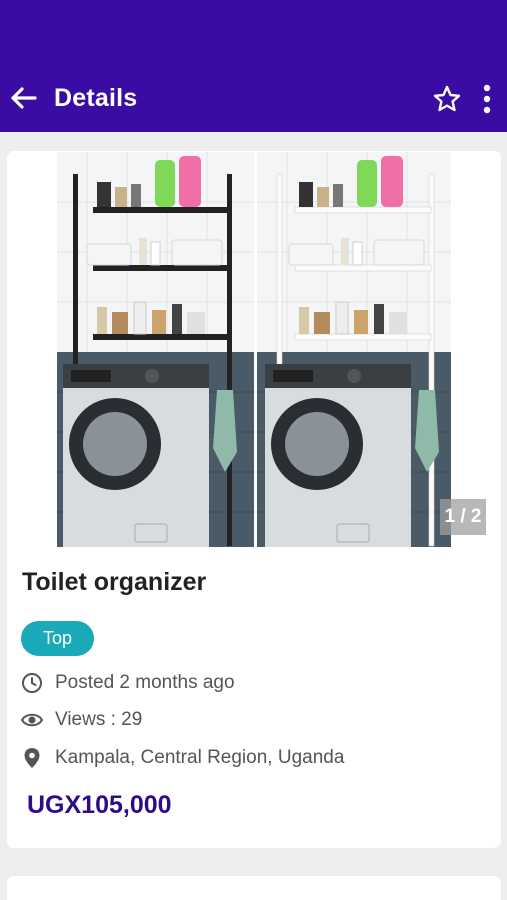  What do you see at coordinates (447, 99) in the screenshot?
I see `favorite-star-icon` at bounding box center [447, 99].